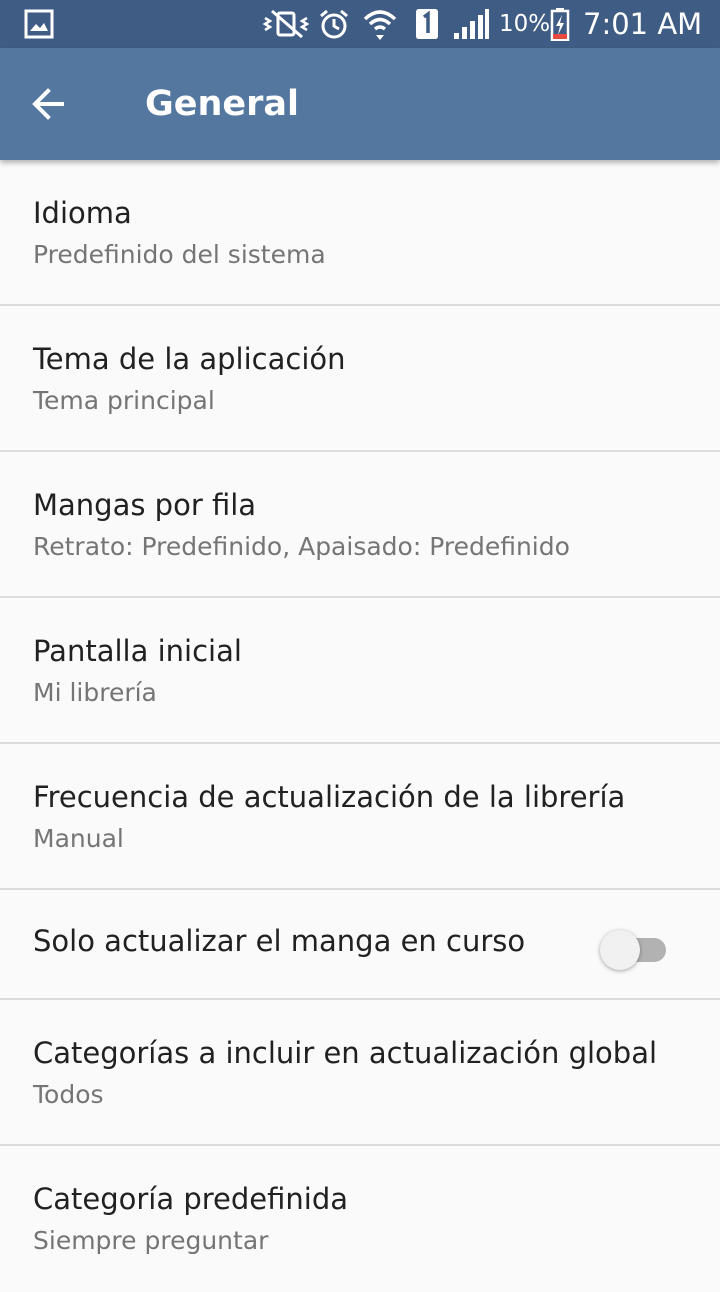 This screenshot has width=720, height=1292. I want to click on arrow-back-icon, so click(48, 104).